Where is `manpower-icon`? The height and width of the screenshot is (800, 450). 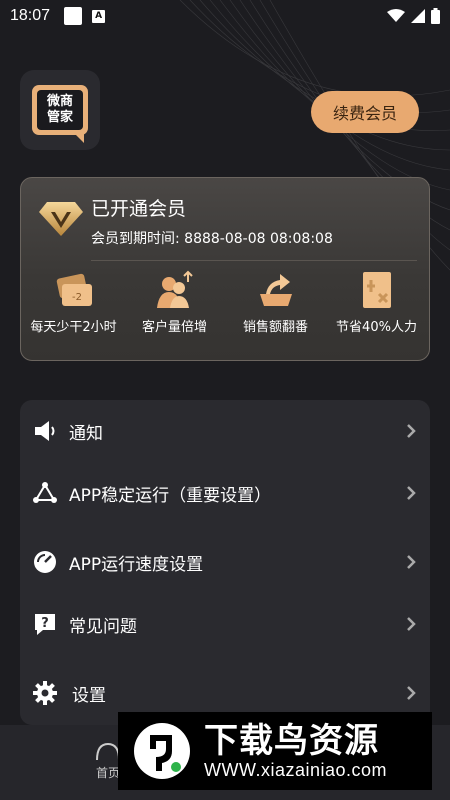 manpower-icon is located at coordinates (376, 290).